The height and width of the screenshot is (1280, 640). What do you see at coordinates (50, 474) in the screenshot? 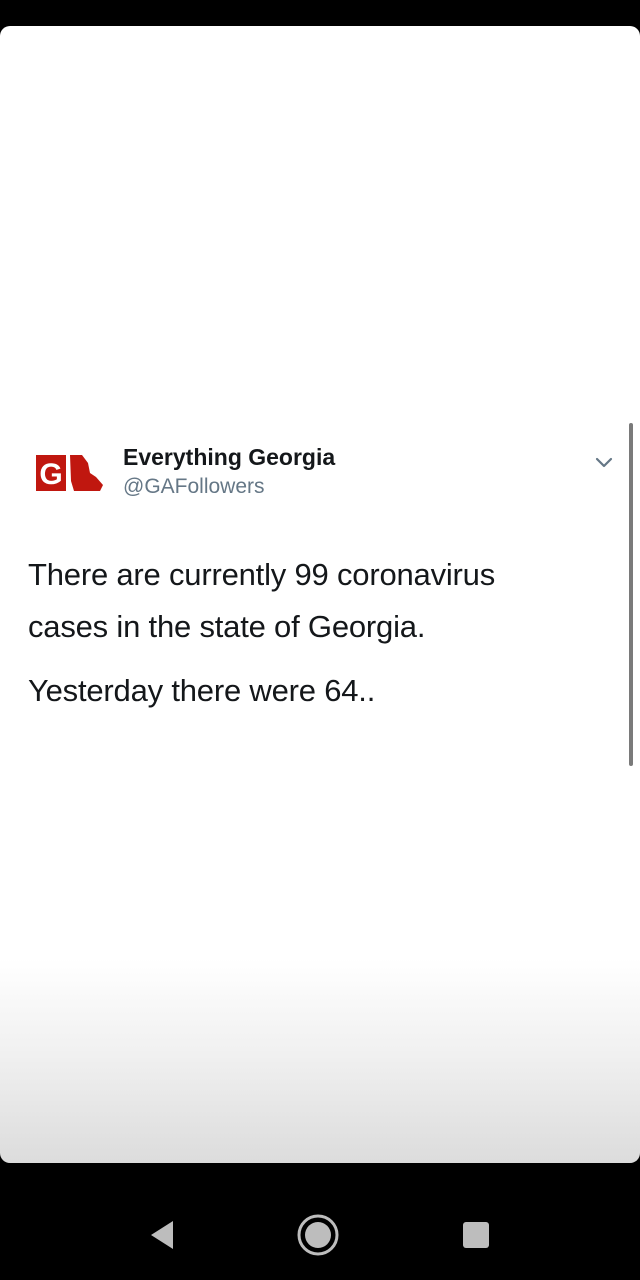
I see `avatar-letter: G` at bounding box center [50, 474].